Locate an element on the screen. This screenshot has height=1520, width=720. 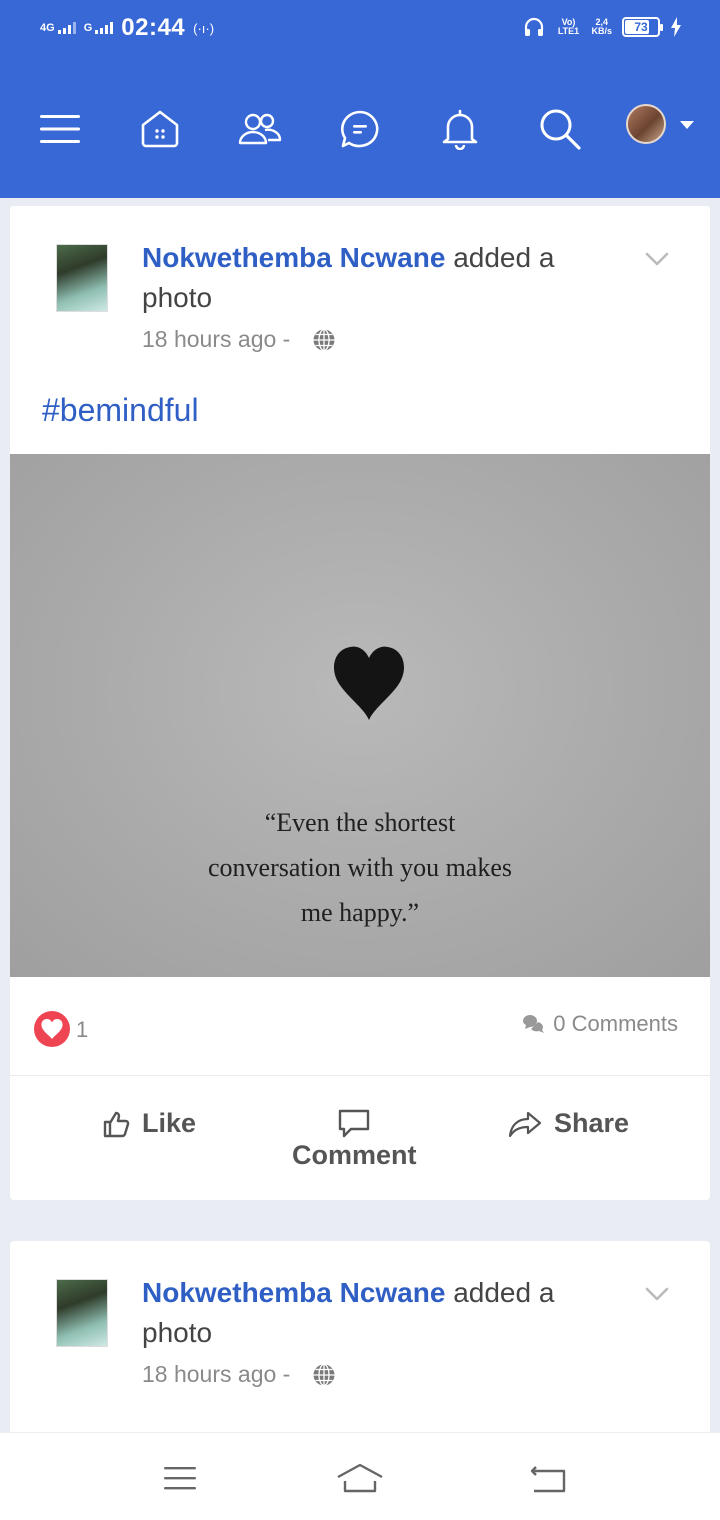
home-system-icon is located at coordinates (360, 1478).